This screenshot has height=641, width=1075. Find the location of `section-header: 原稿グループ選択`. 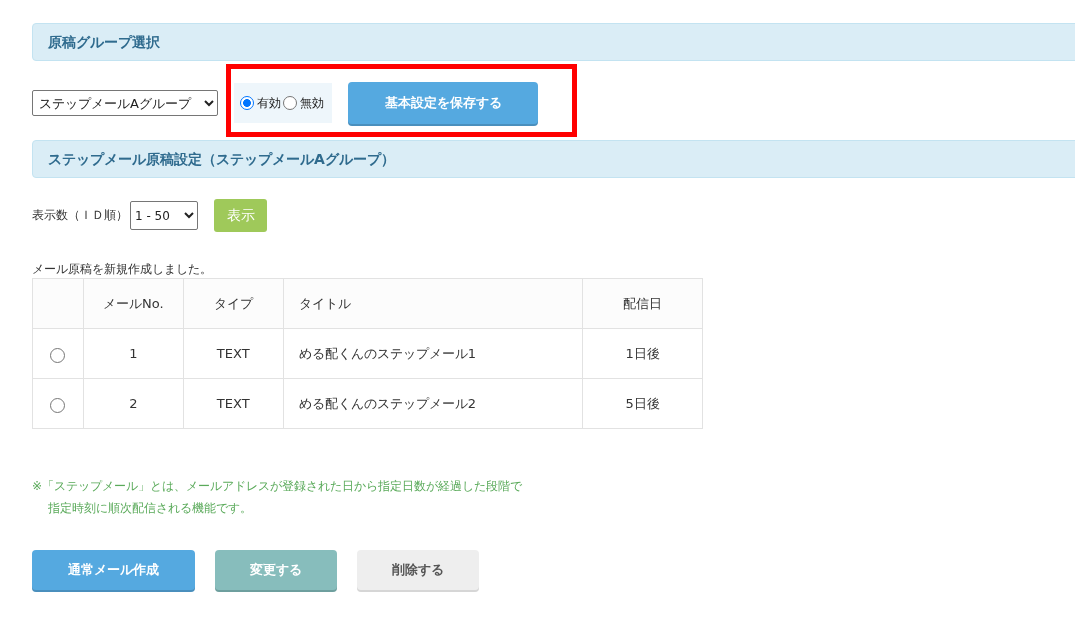

section-header: 原稿グループ選択 is located at coordinates (553, 42).